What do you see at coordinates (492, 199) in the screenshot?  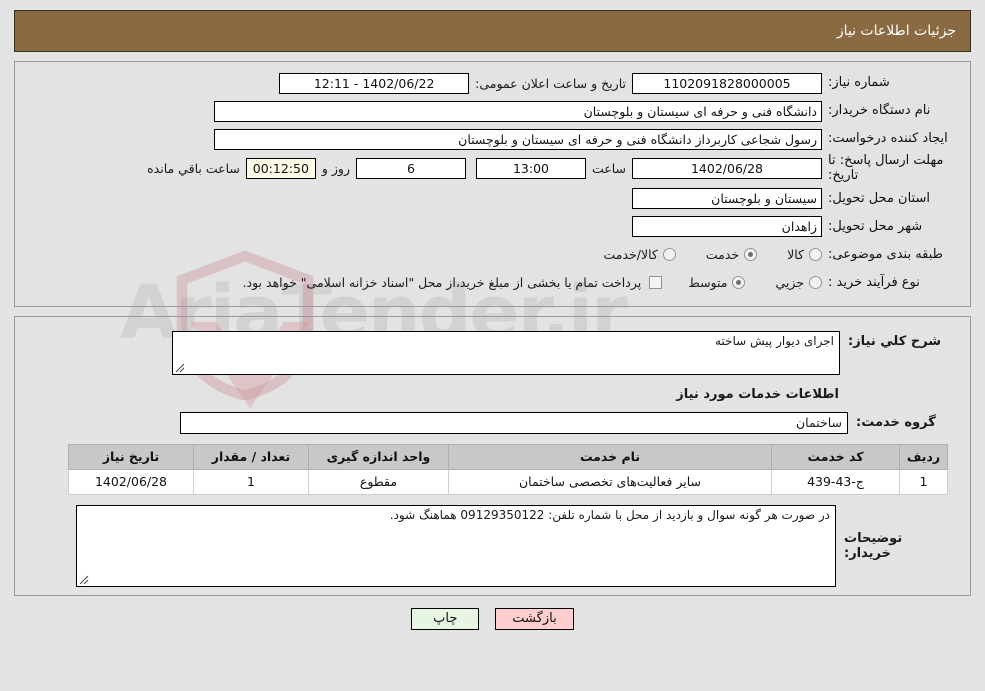 I see `row-province: استان محل تحویل: سیستان و بلوچستان` at bounding box center [492, 199].